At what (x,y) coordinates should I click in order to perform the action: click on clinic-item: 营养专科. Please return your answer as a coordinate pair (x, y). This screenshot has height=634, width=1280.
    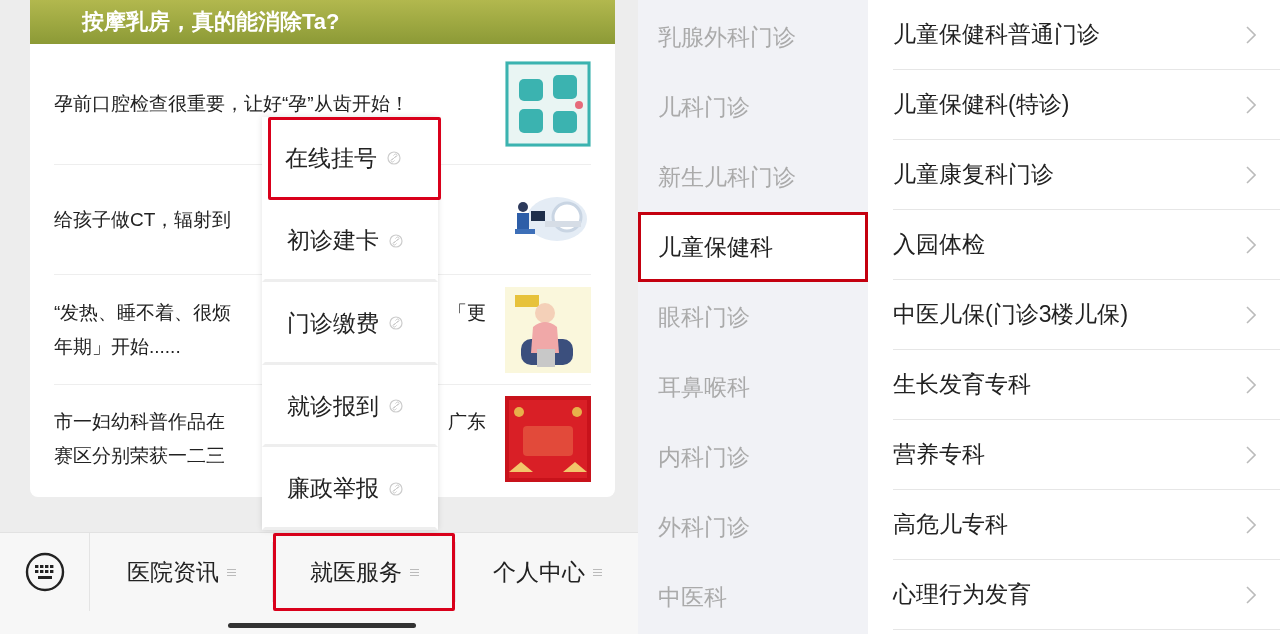
    Looking at the image, I should click on (1086, 455).